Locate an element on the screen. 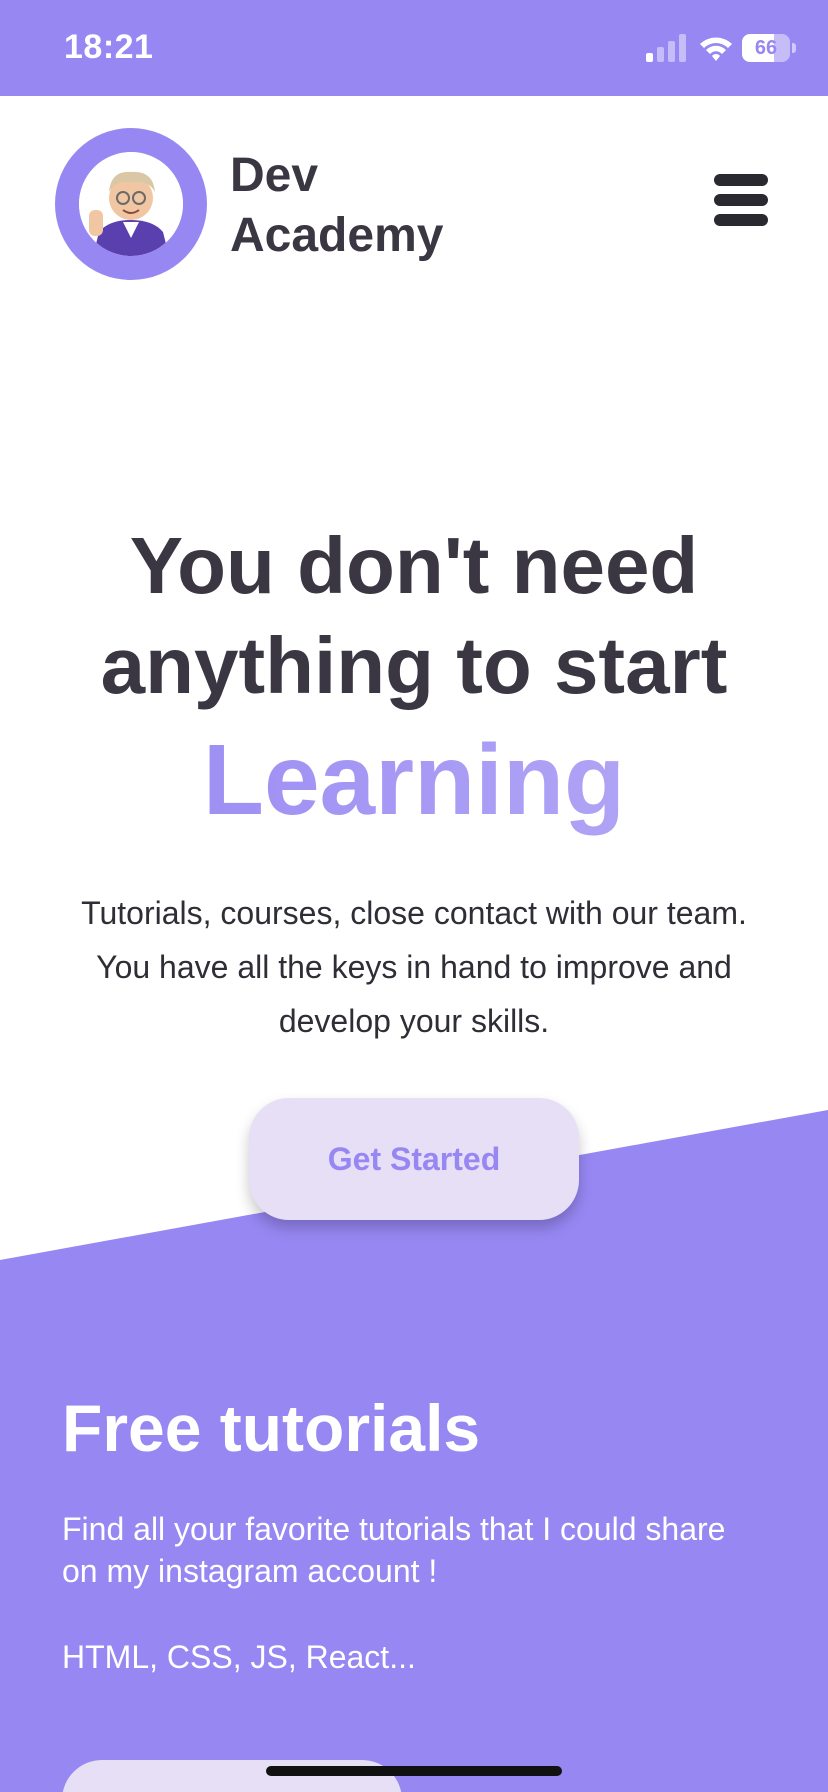  tutorials-title: Free tutorials is located at coordinates (271, 1428).